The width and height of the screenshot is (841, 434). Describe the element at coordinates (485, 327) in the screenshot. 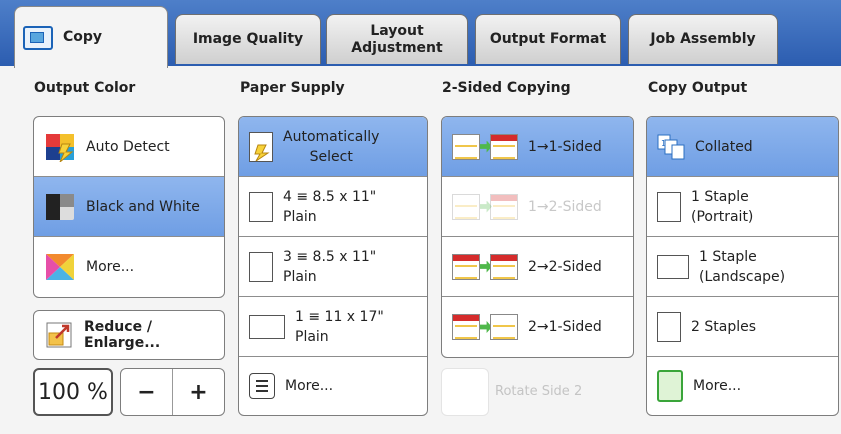

I see `two-to-one-sided-icon` at that location.